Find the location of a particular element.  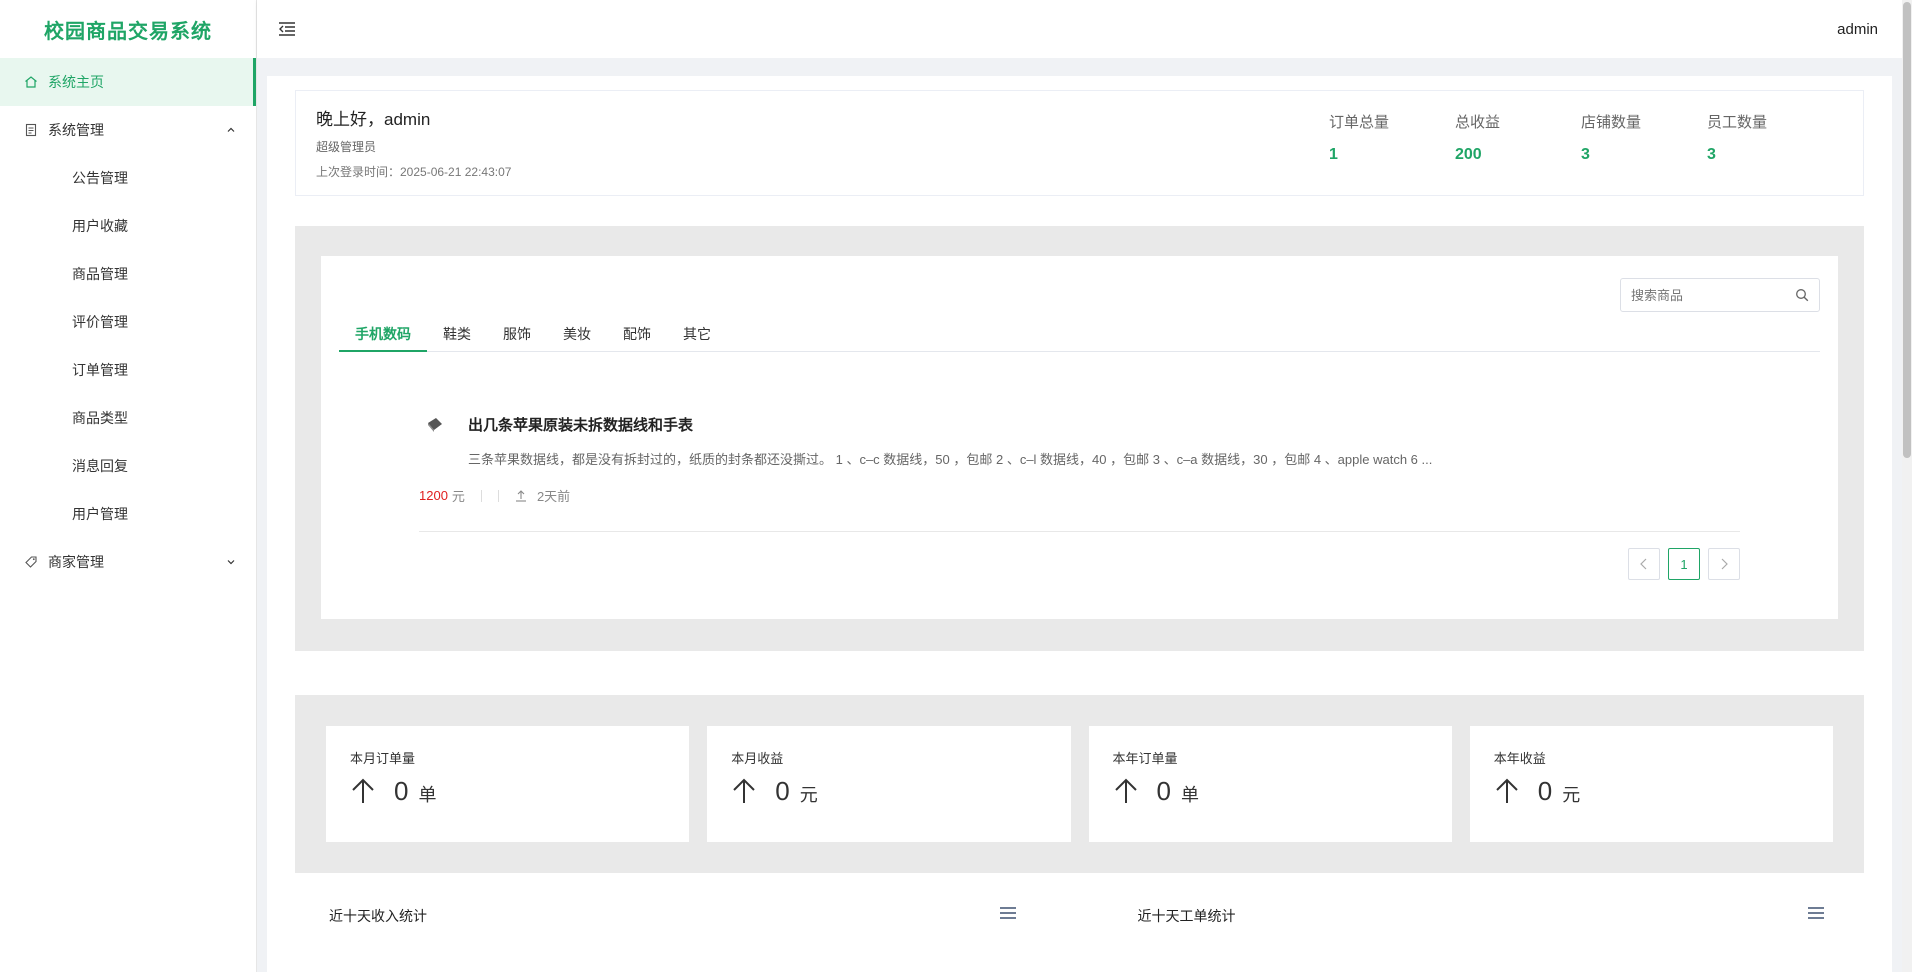

tab-shoes: 鞋类 is located at coordinates (457, 333).